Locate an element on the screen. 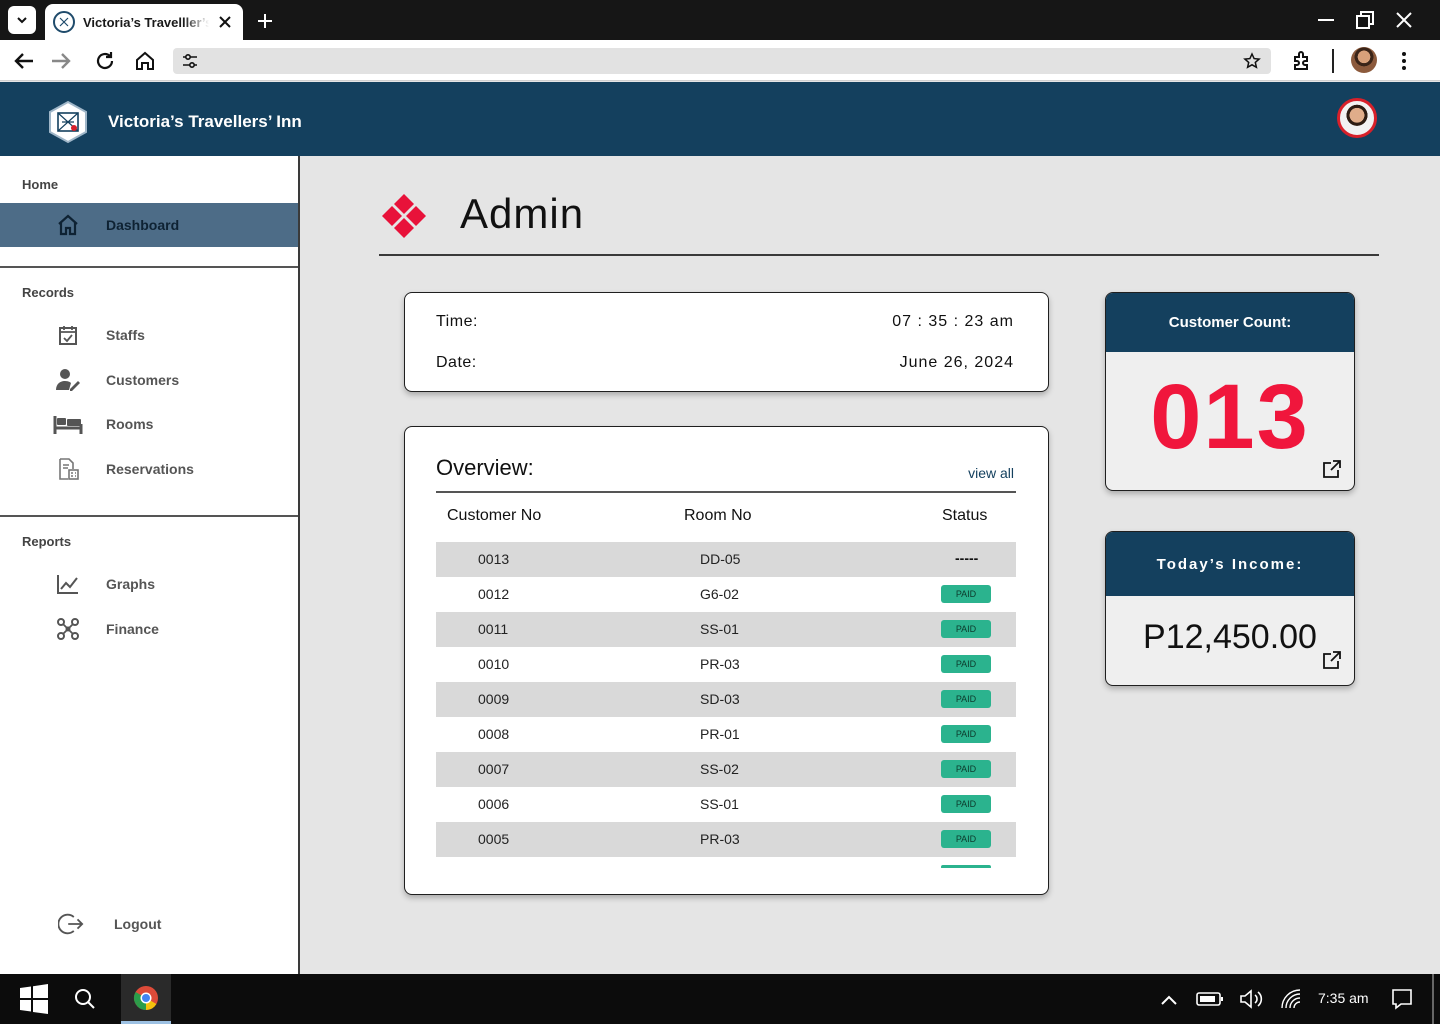 The height and width of the screenshot is (1024, 1440). extensions-icon is located at coordinates (1303, 61).